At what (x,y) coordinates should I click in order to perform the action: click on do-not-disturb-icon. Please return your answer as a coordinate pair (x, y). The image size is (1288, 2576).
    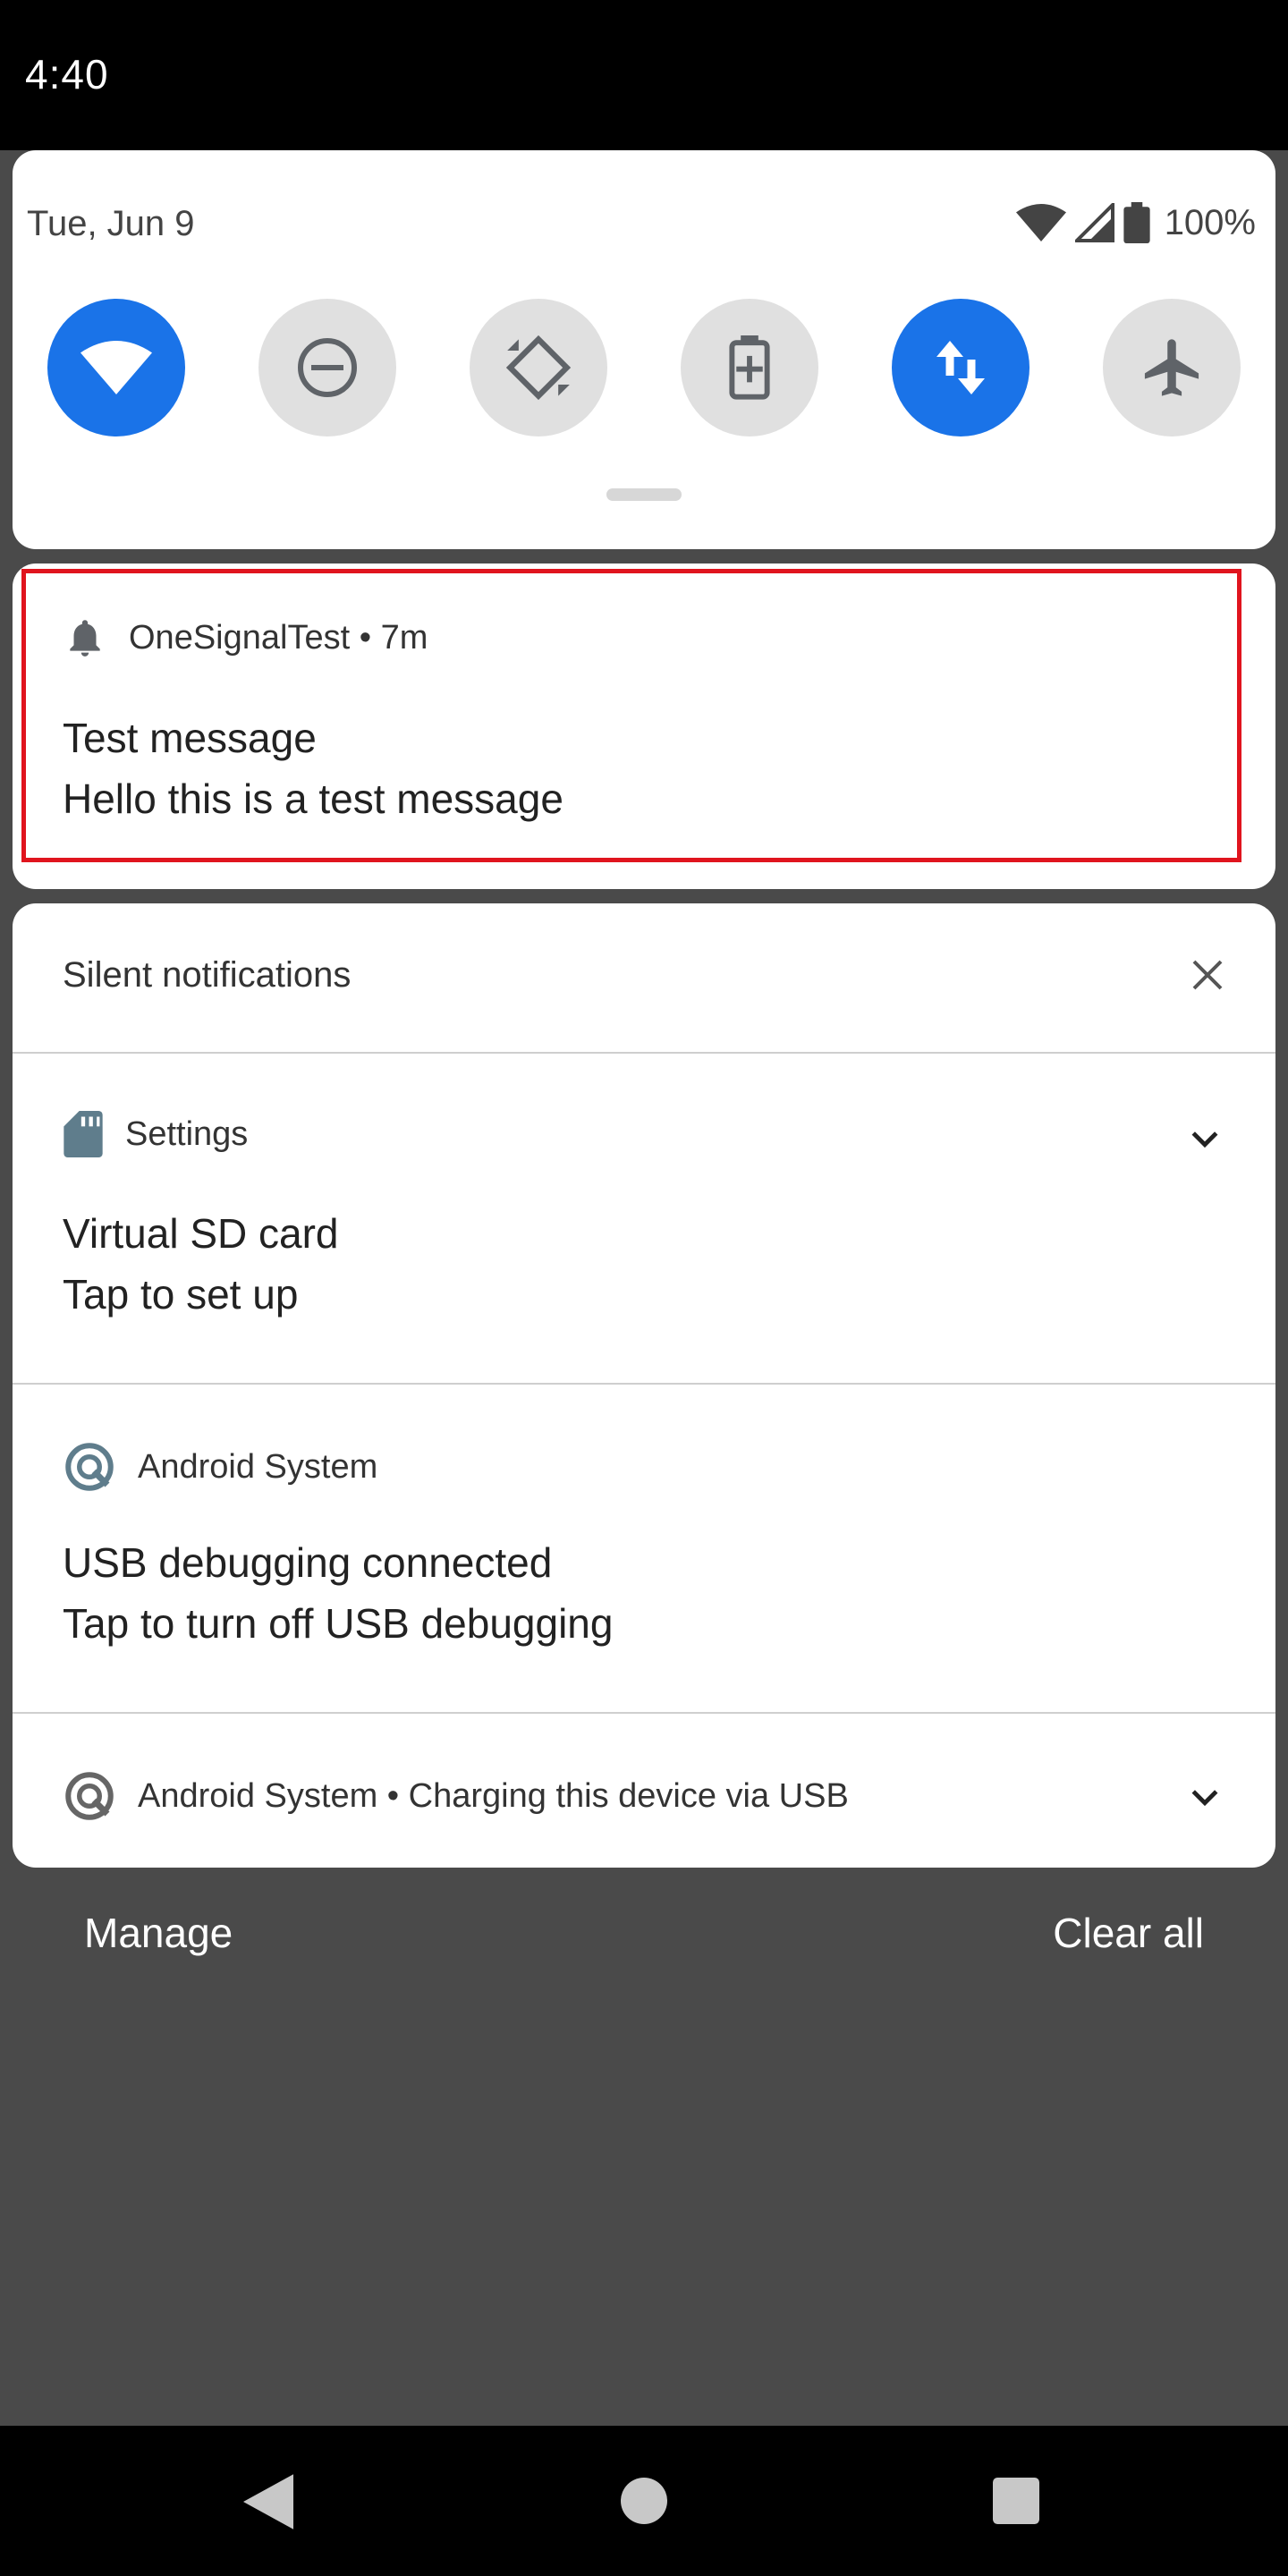
    Looking at the image, I should click on (327, 367).